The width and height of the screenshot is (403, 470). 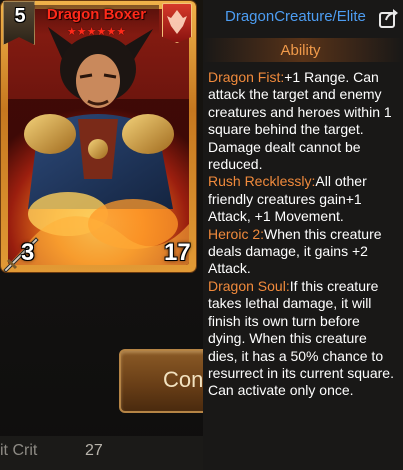 I want to click on ability-header-label: Ability, so click(x=300, y=50).